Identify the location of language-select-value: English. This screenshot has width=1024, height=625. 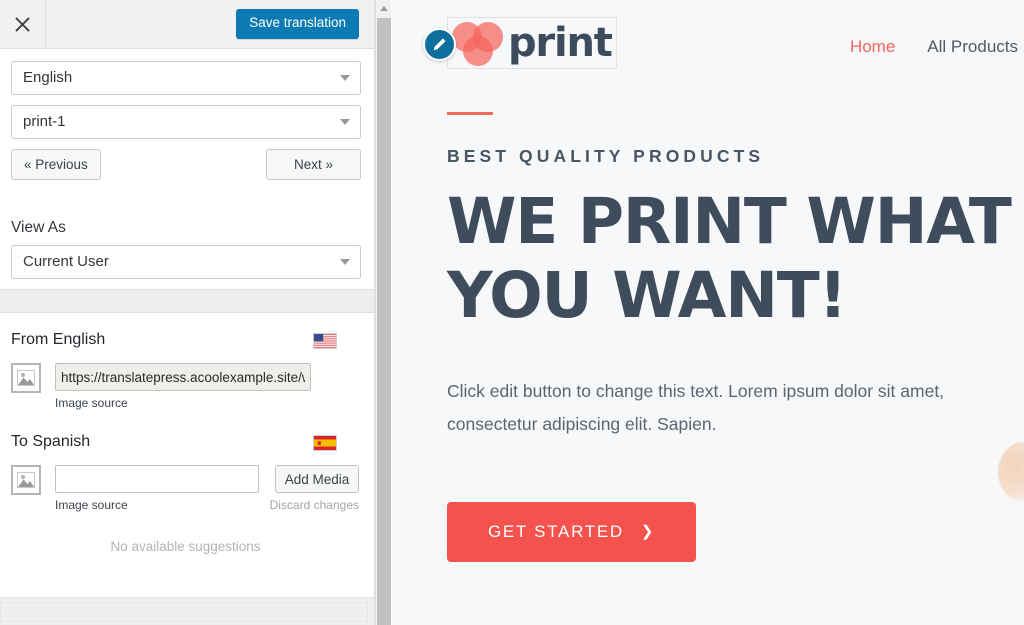
(48, 77).